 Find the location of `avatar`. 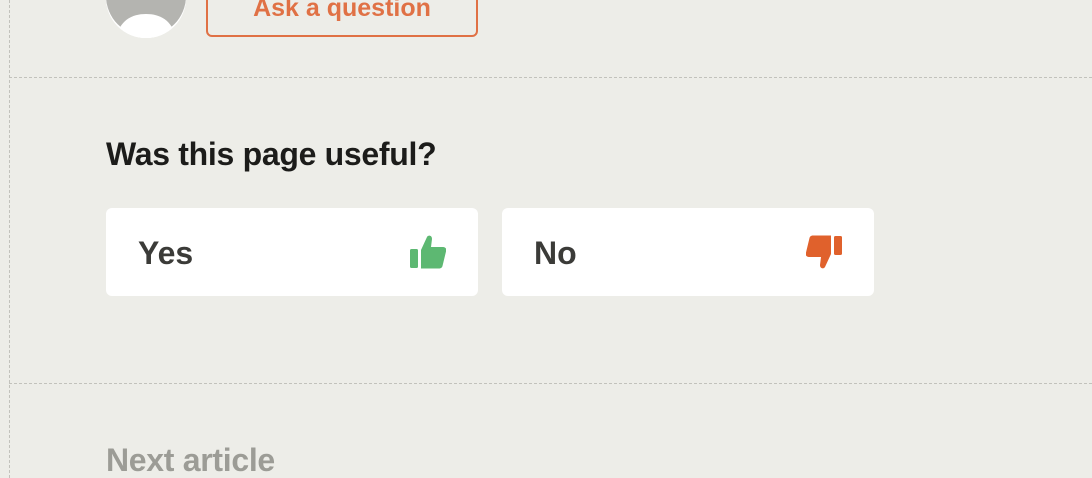

avatar is located at coordinates (146, 19).